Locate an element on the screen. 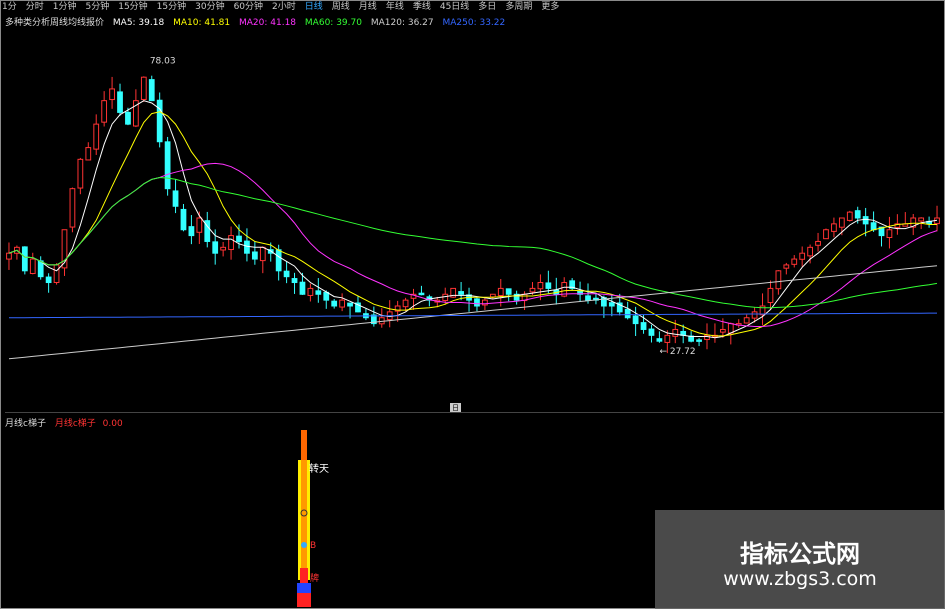 The width and height of the screenshot is (945, 609). period-tab-1: 分时 is located at coordinates (35, 7).